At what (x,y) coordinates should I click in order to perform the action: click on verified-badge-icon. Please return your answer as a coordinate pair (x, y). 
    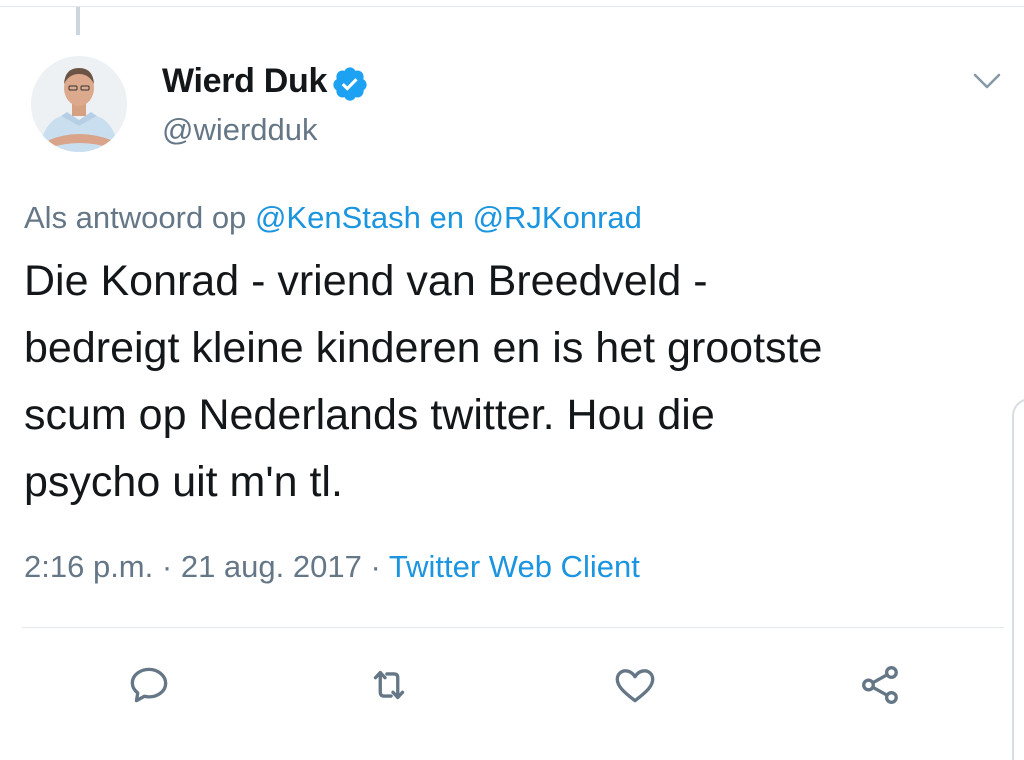
    Looking at the image, I should click on (350, 84).